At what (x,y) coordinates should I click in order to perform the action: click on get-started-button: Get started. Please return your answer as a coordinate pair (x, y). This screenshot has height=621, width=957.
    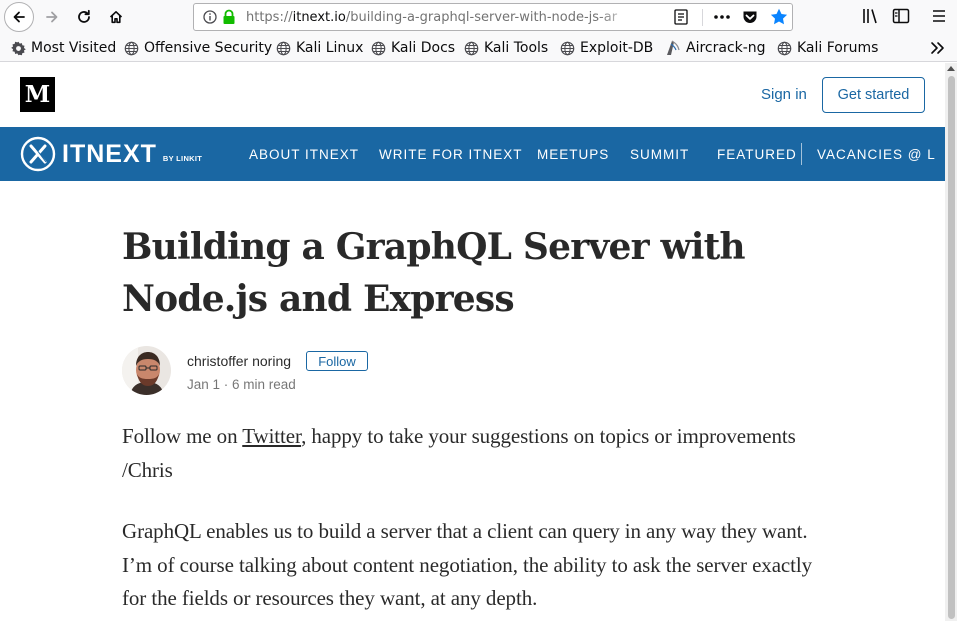
    Looking at the image, I should click on (873, 95).